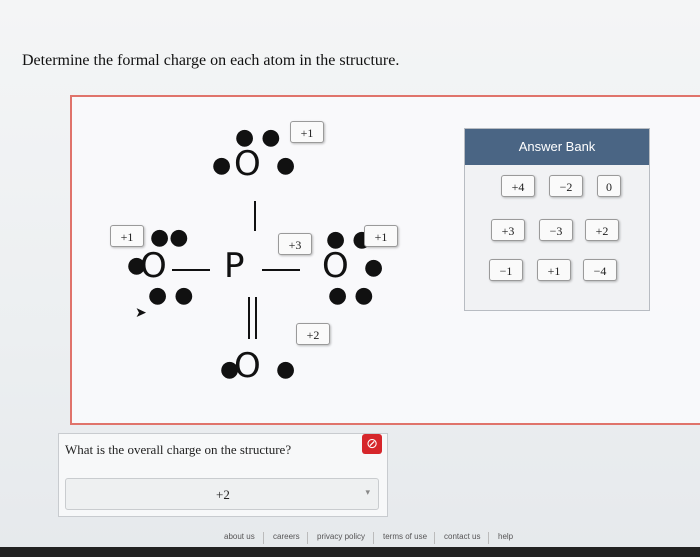 The height and width of the screenshot is (557, 700). I want to click on charge-right-o: +1, so click(381, 236).